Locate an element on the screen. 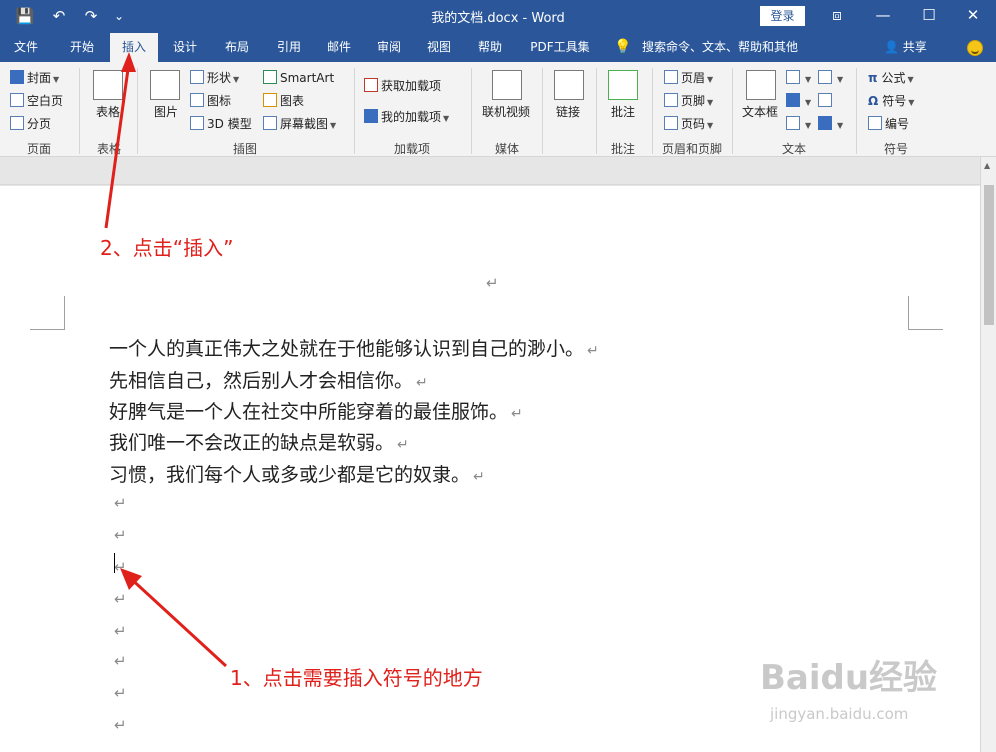 Image resolution: width=996 pixels, height=752 pixels. my-addins-button: 我的加载项 ▼ is located at coordinates (406, 118).